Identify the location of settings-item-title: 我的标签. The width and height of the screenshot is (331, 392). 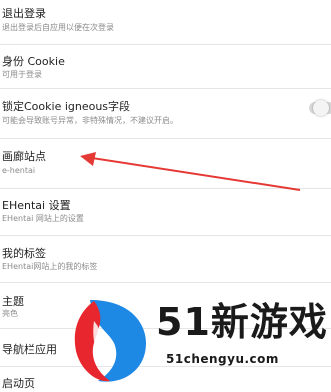
(24, 253).